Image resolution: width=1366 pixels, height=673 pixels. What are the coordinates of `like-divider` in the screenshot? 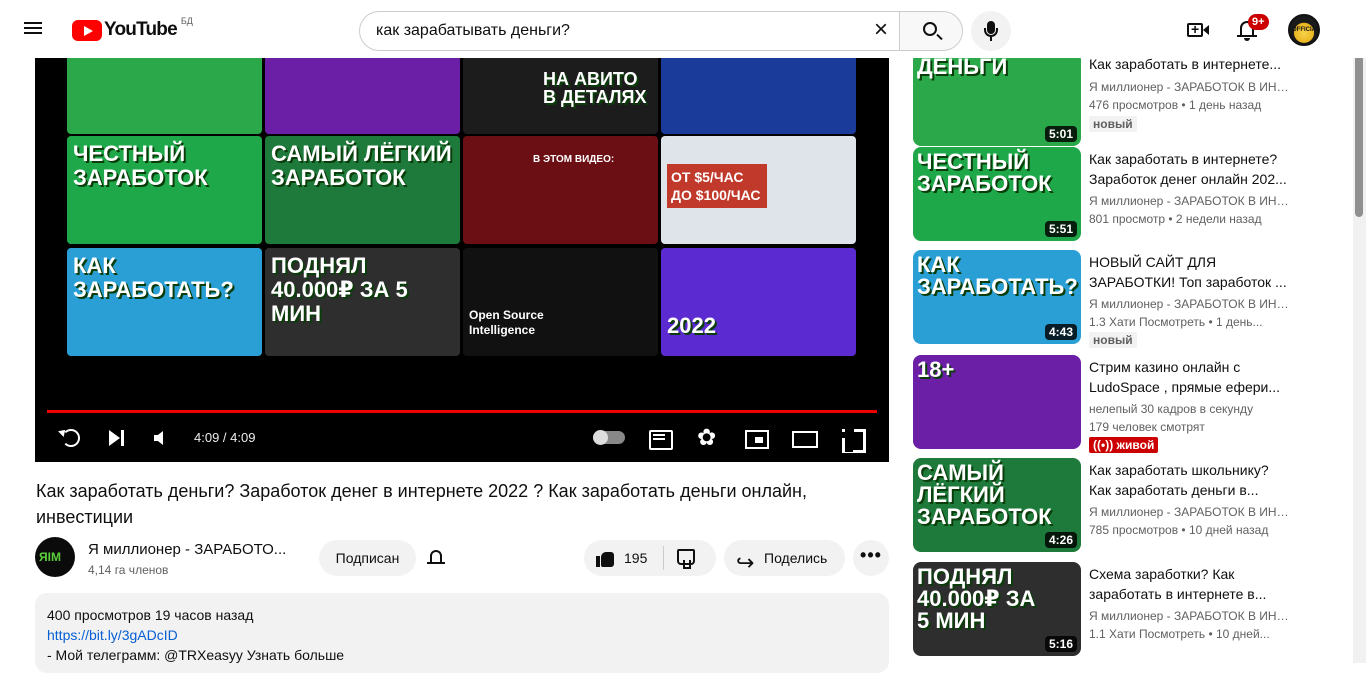 It's located at (663, 558).